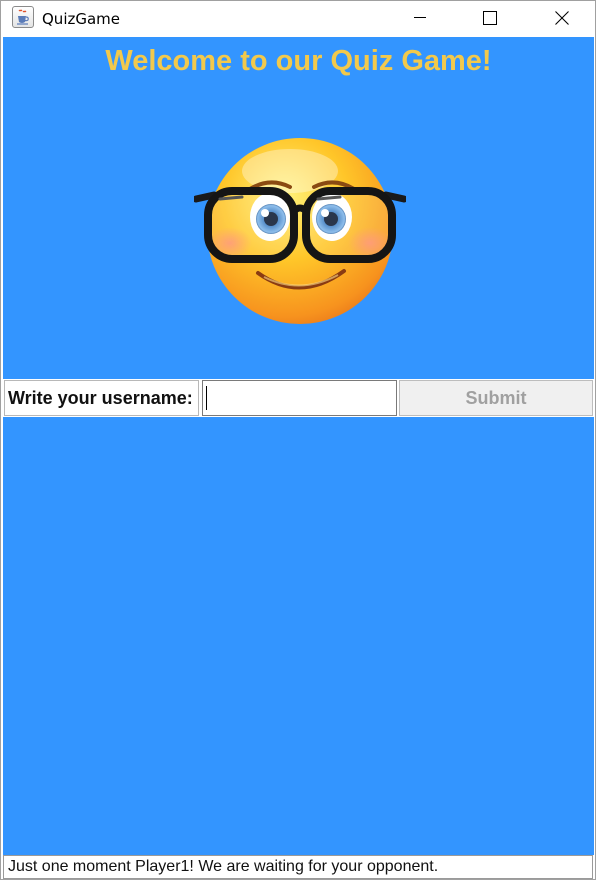 The height and width of the screenshot is (880, 596). I want to click on username-form: Write your username: Submit, so click(298, 398).